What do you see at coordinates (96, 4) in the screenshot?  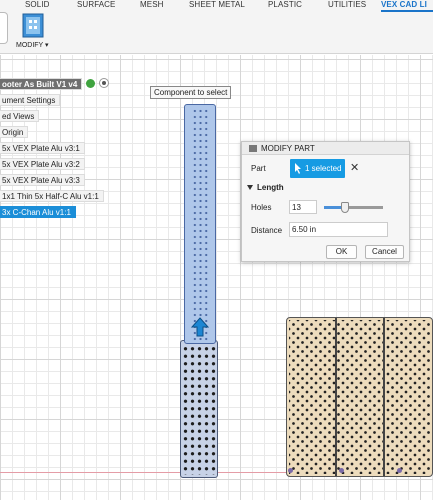 I see `tab-surface: SURFACE` at bounding box center [96, 4].